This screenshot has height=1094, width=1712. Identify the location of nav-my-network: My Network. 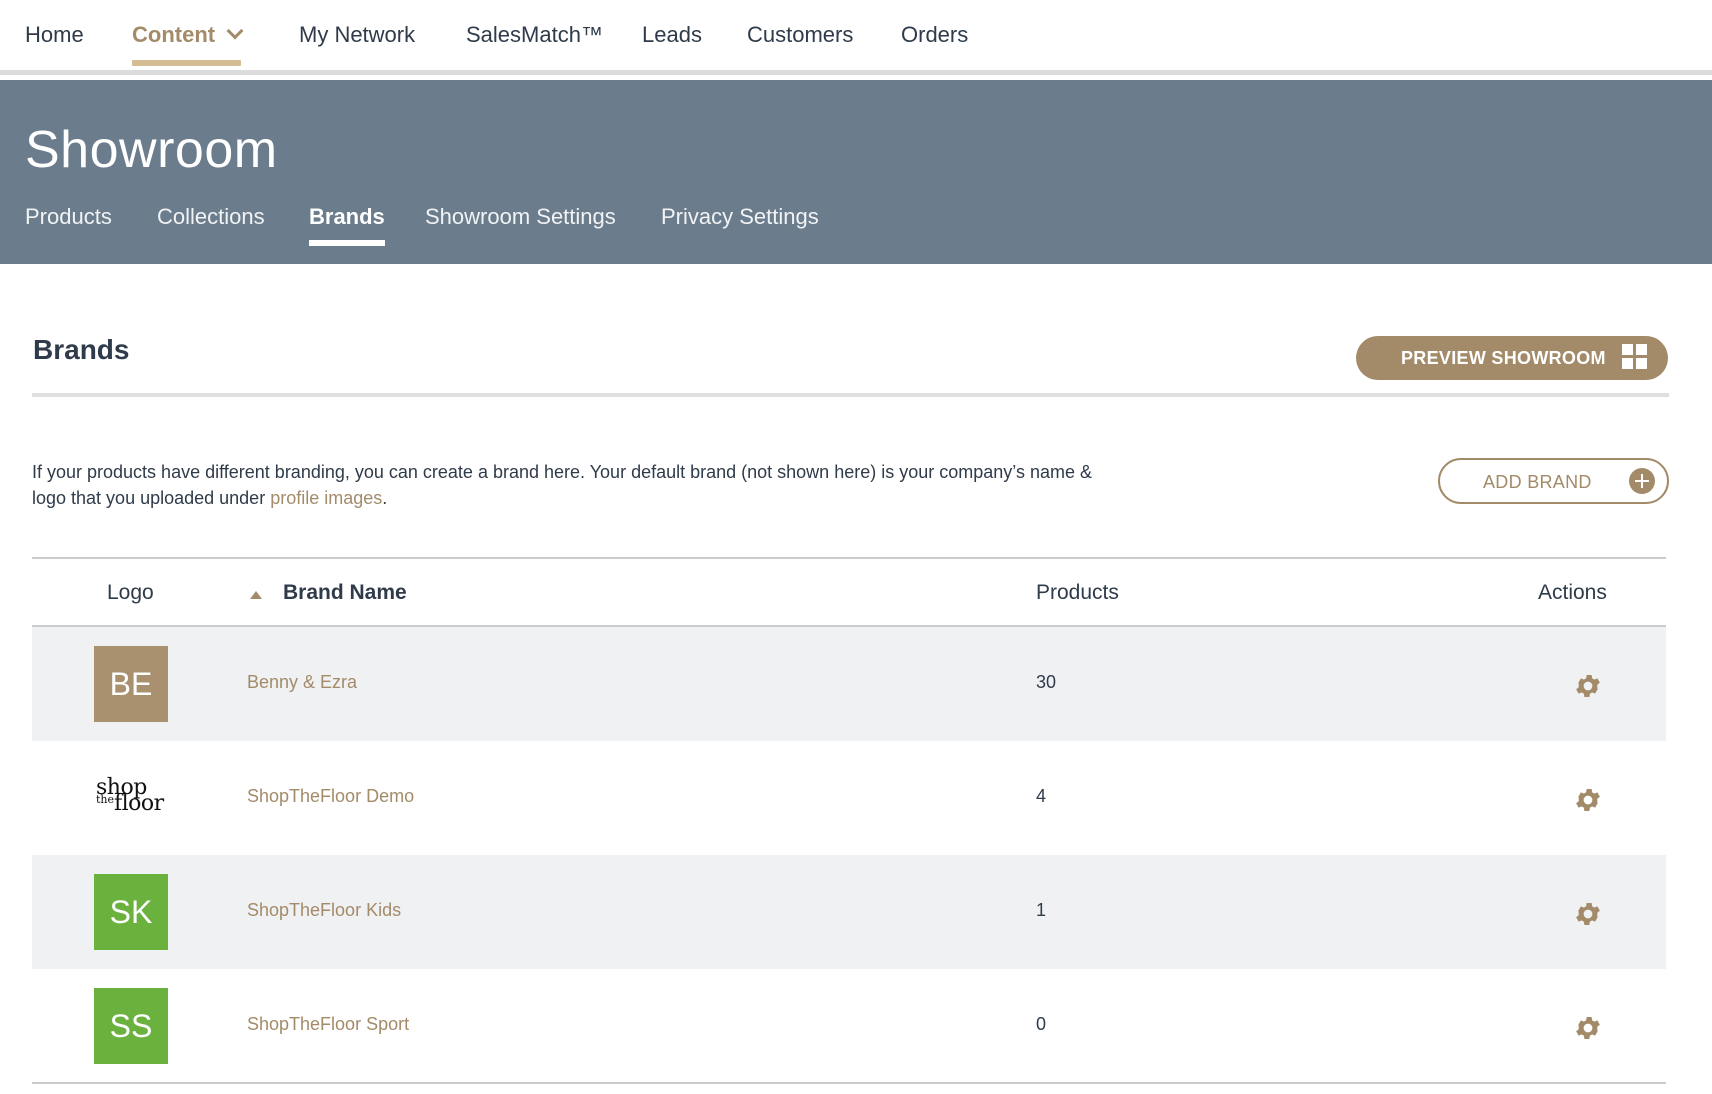
(357, 35).